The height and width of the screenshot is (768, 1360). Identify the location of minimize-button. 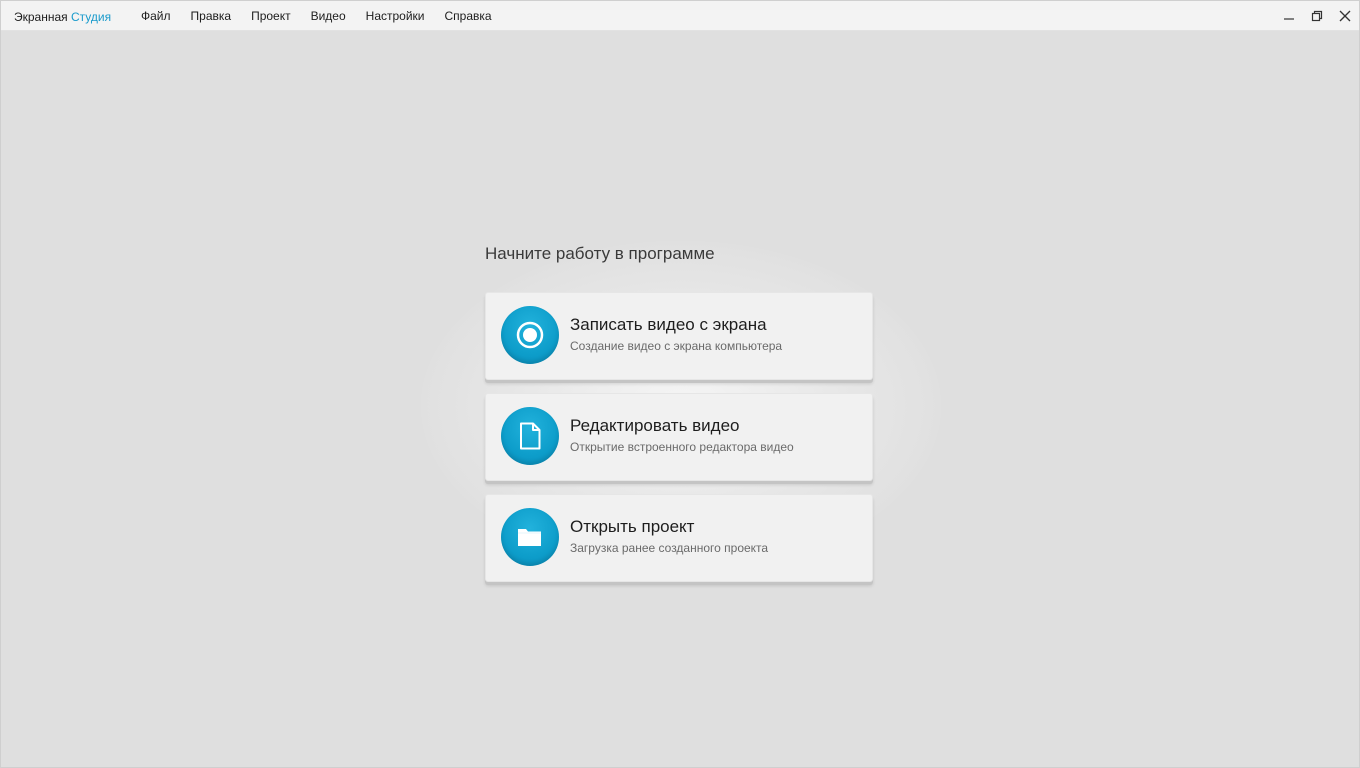
(1289, 16).